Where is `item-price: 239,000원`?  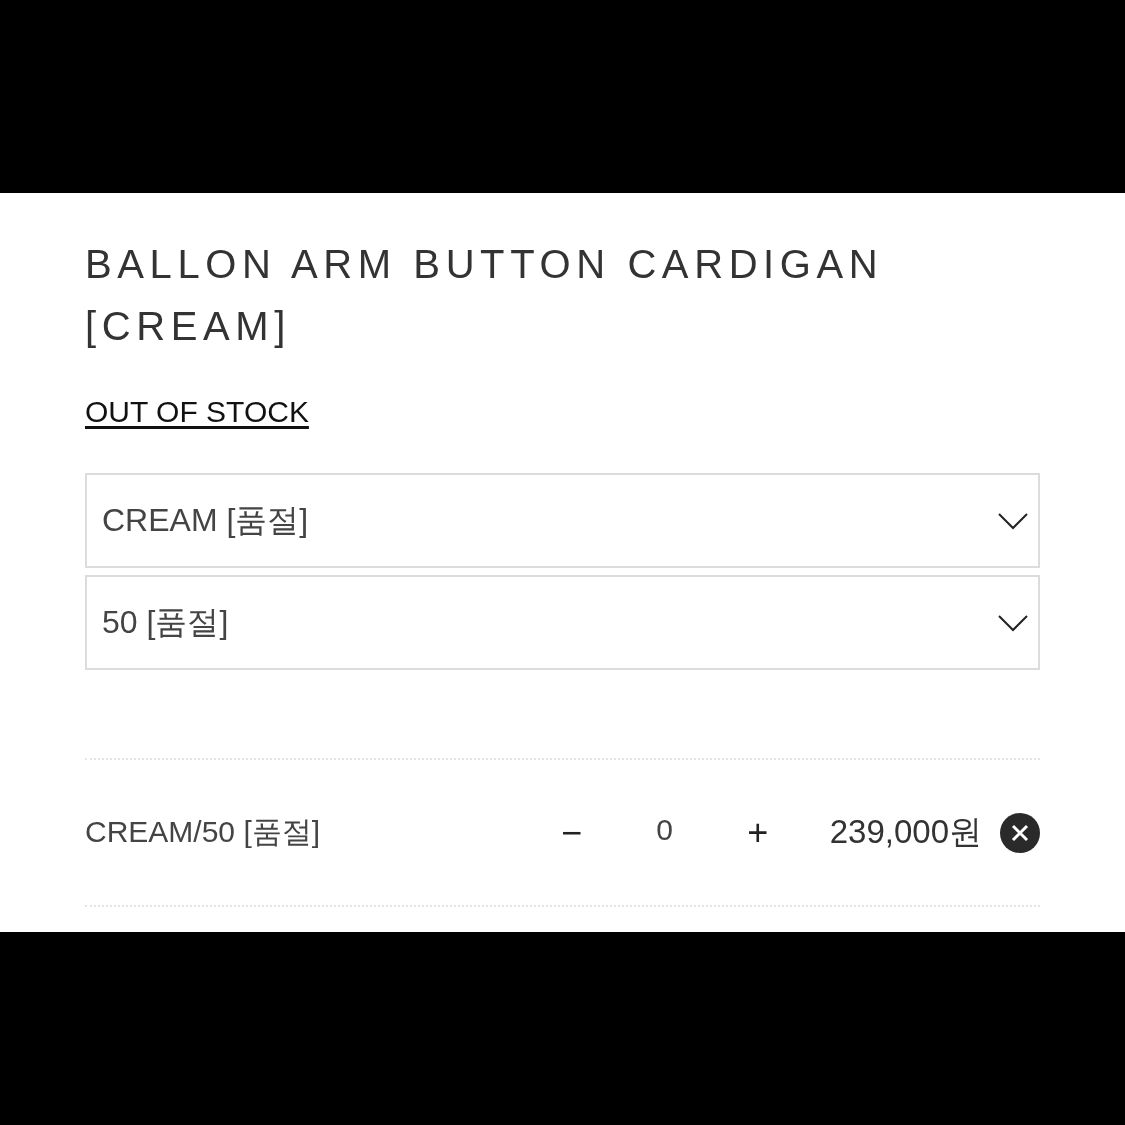
item-price: 239,000원 is located at coordinates (905, 832).